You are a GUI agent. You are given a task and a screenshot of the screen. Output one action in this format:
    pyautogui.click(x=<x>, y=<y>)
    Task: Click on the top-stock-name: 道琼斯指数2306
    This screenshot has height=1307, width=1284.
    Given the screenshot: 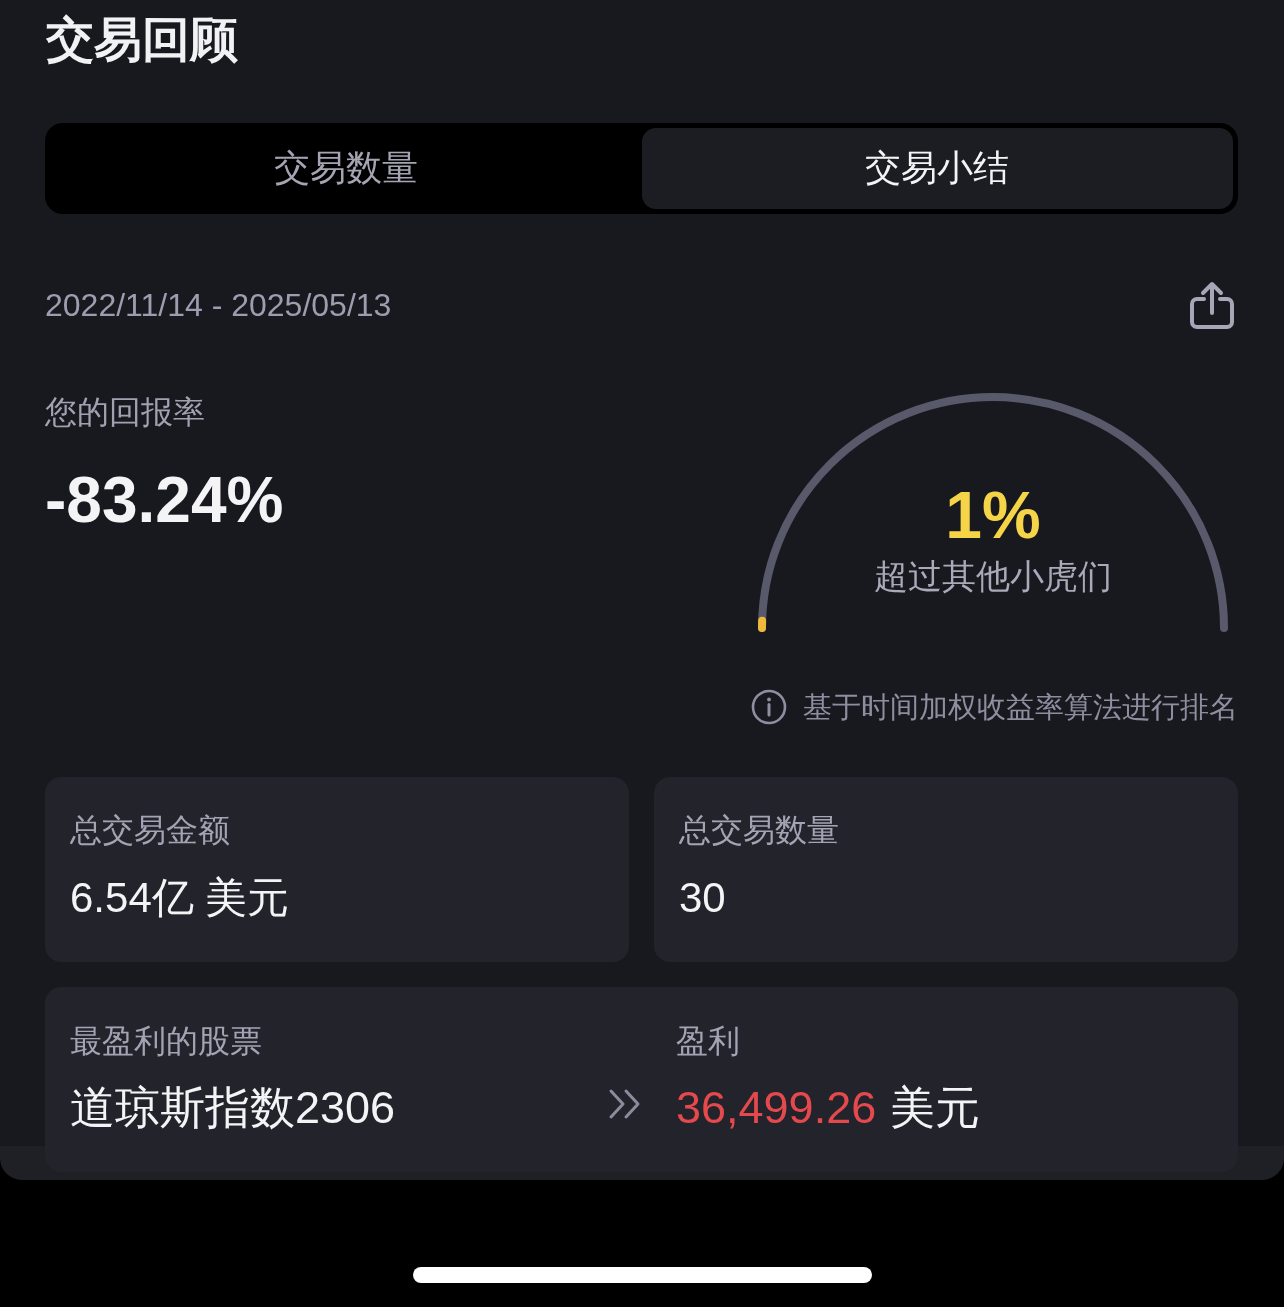 What is the action you would take?
    pyautogui.click(x=233, y=1108)
    